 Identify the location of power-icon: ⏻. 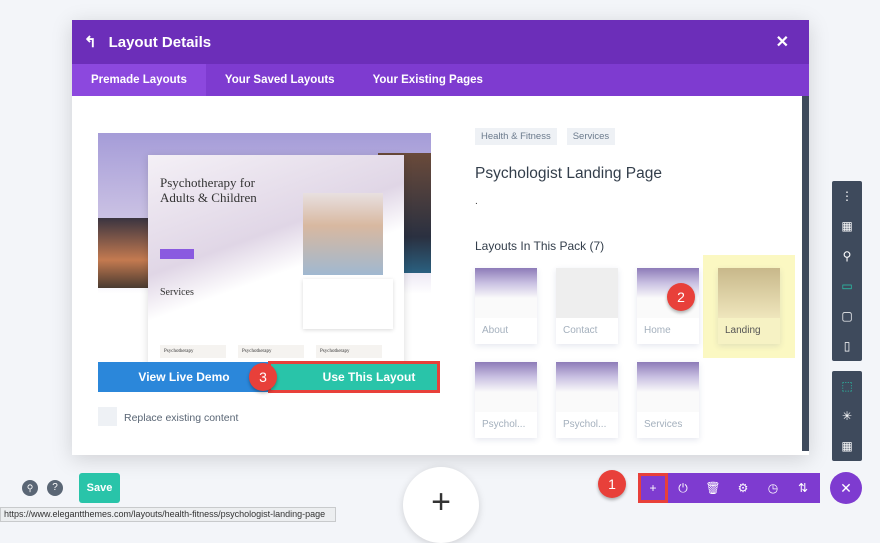
(683, 488).